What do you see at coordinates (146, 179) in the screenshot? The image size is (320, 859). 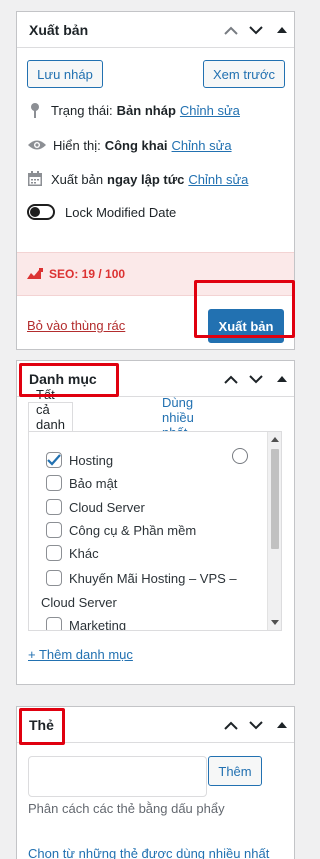 I see `schedule-value: ngay lập tức` at bounding box center [146, 179].